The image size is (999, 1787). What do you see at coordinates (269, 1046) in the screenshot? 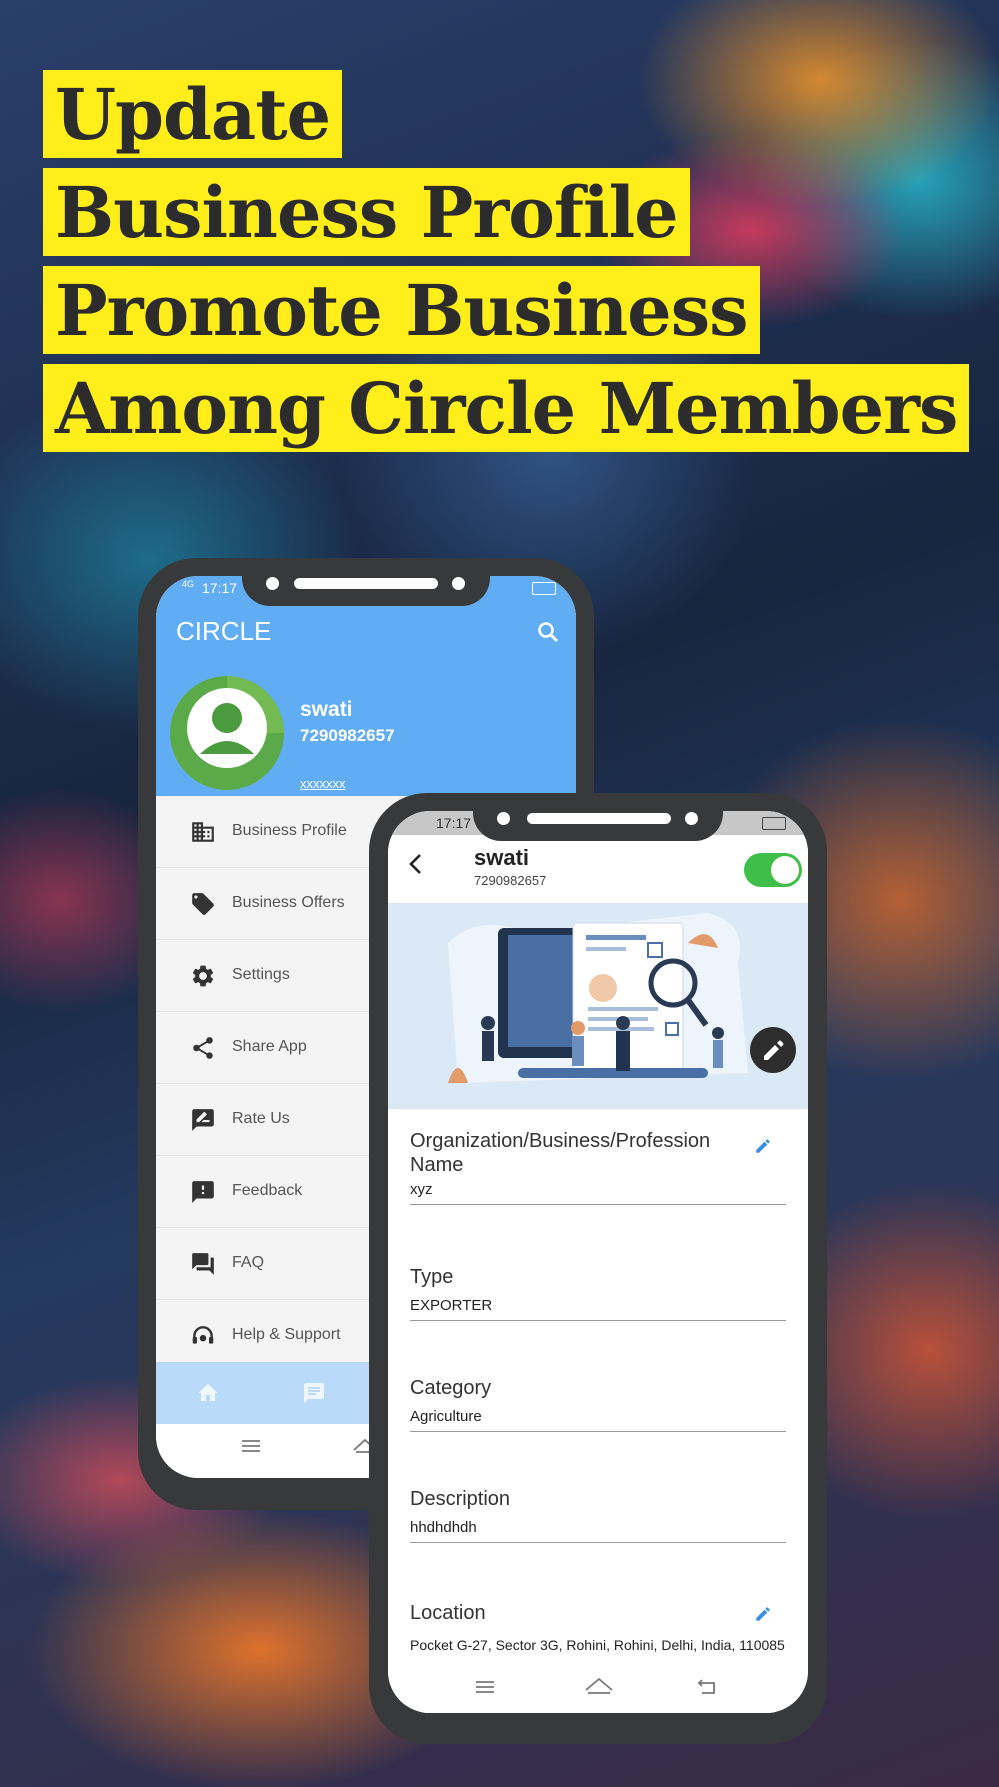
I see `menu-label: Share App` at bounding box center [269, 1046].